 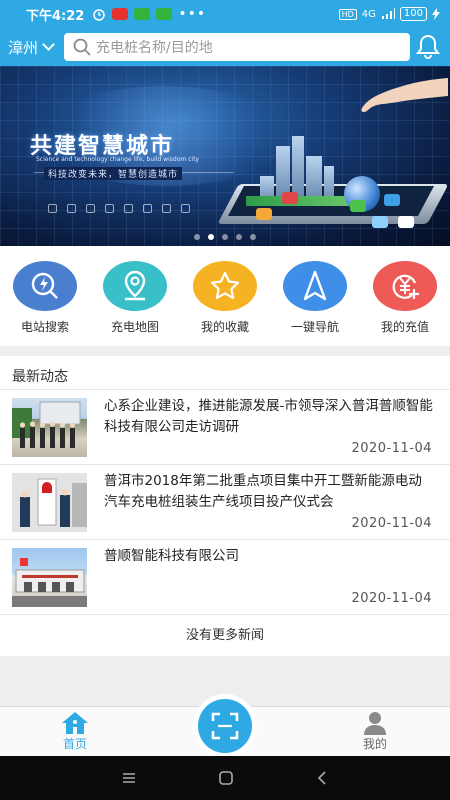 What do you see at coordinates (99, 15) in the screenshot?
I see `alarm-icon` at bounding box center [99, 15].